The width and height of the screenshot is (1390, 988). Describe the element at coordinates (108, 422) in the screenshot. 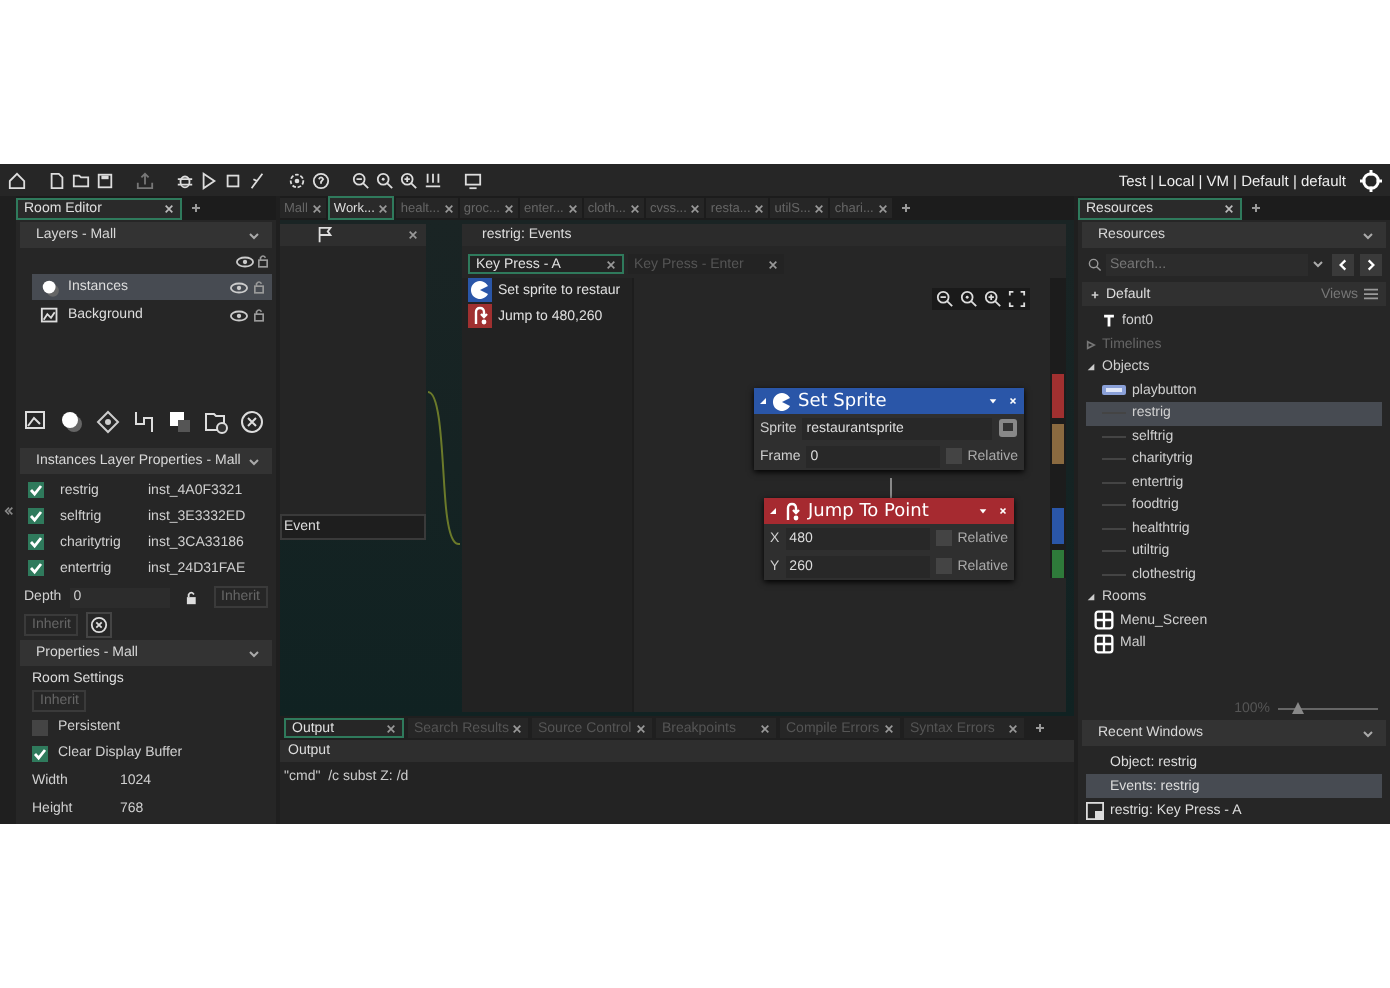

I see `add-tile-layer-icon` at that location.